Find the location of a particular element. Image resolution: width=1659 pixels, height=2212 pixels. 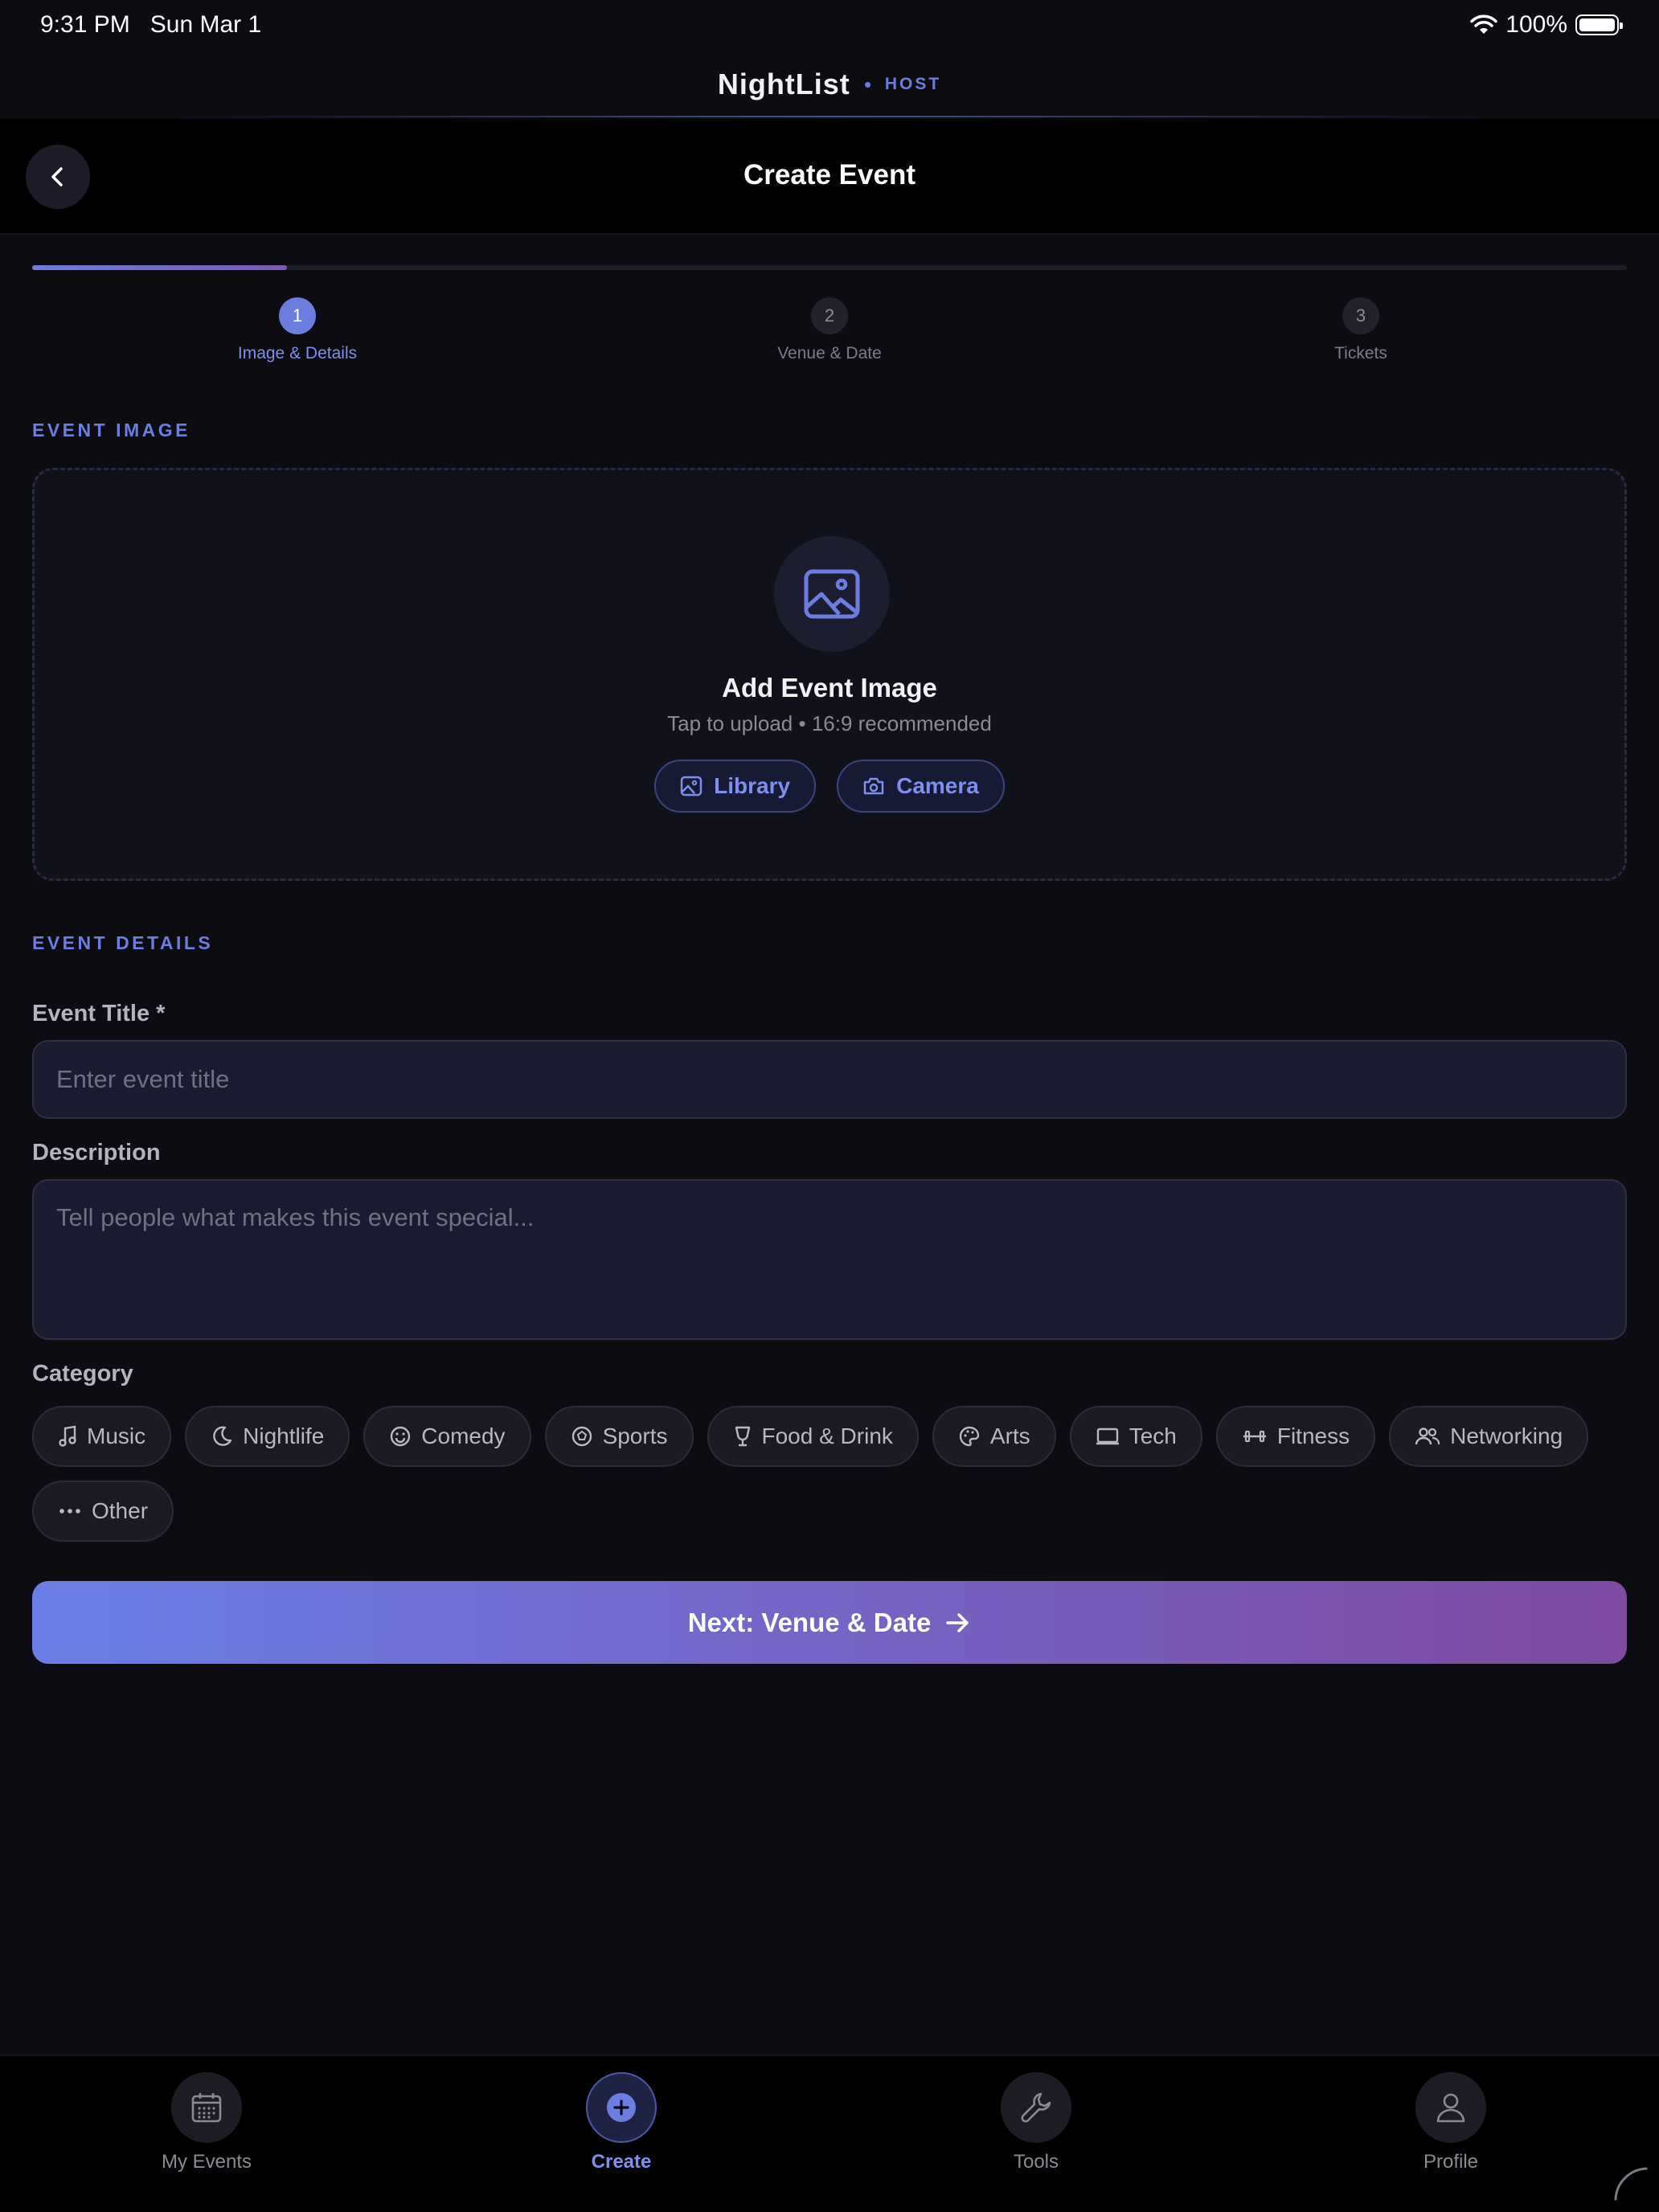

wifi-icon is located at coordinates (1484, 24).